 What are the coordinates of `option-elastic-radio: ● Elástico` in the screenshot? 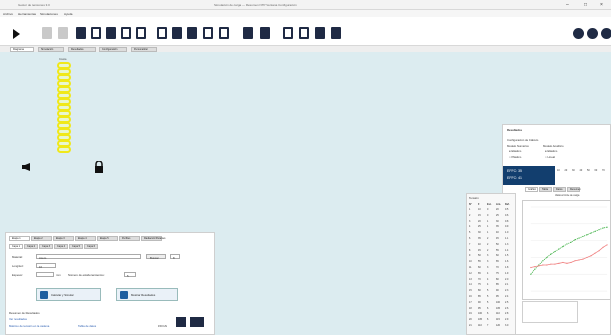 It's located at (515, 151).